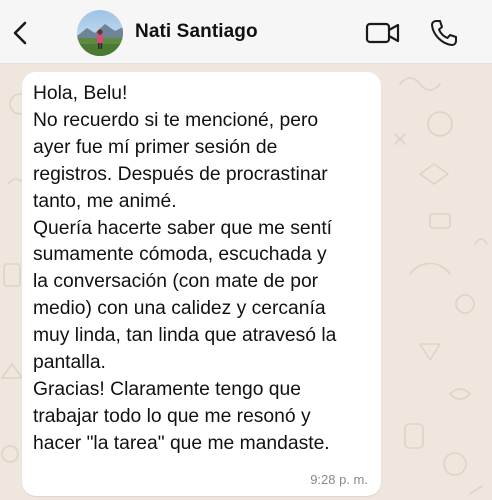  I want to click on contact-name: Nati Santiago, so click(196, 32).